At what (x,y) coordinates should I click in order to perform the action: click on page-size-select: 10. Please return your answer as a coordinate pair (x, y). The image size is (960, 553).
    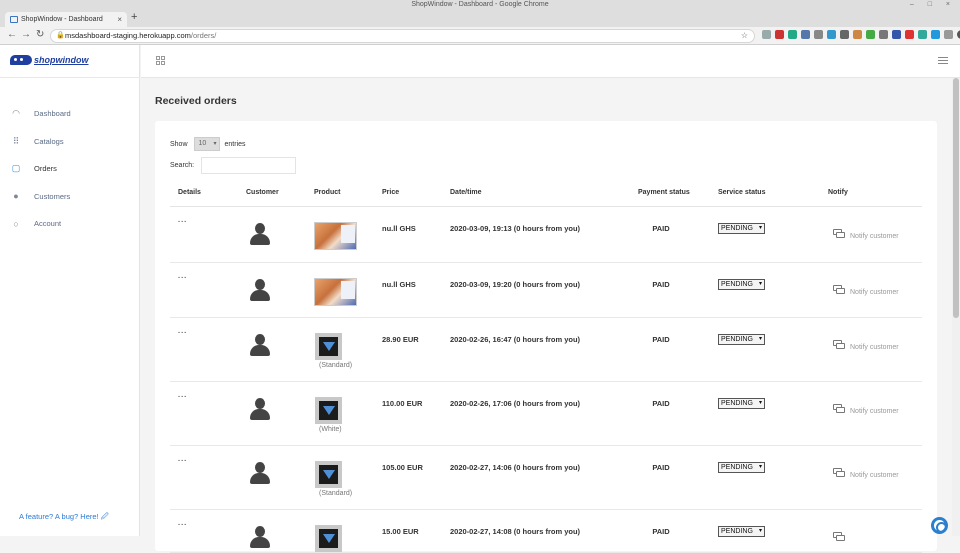
    Looking at the image, I should click on (206, 144).